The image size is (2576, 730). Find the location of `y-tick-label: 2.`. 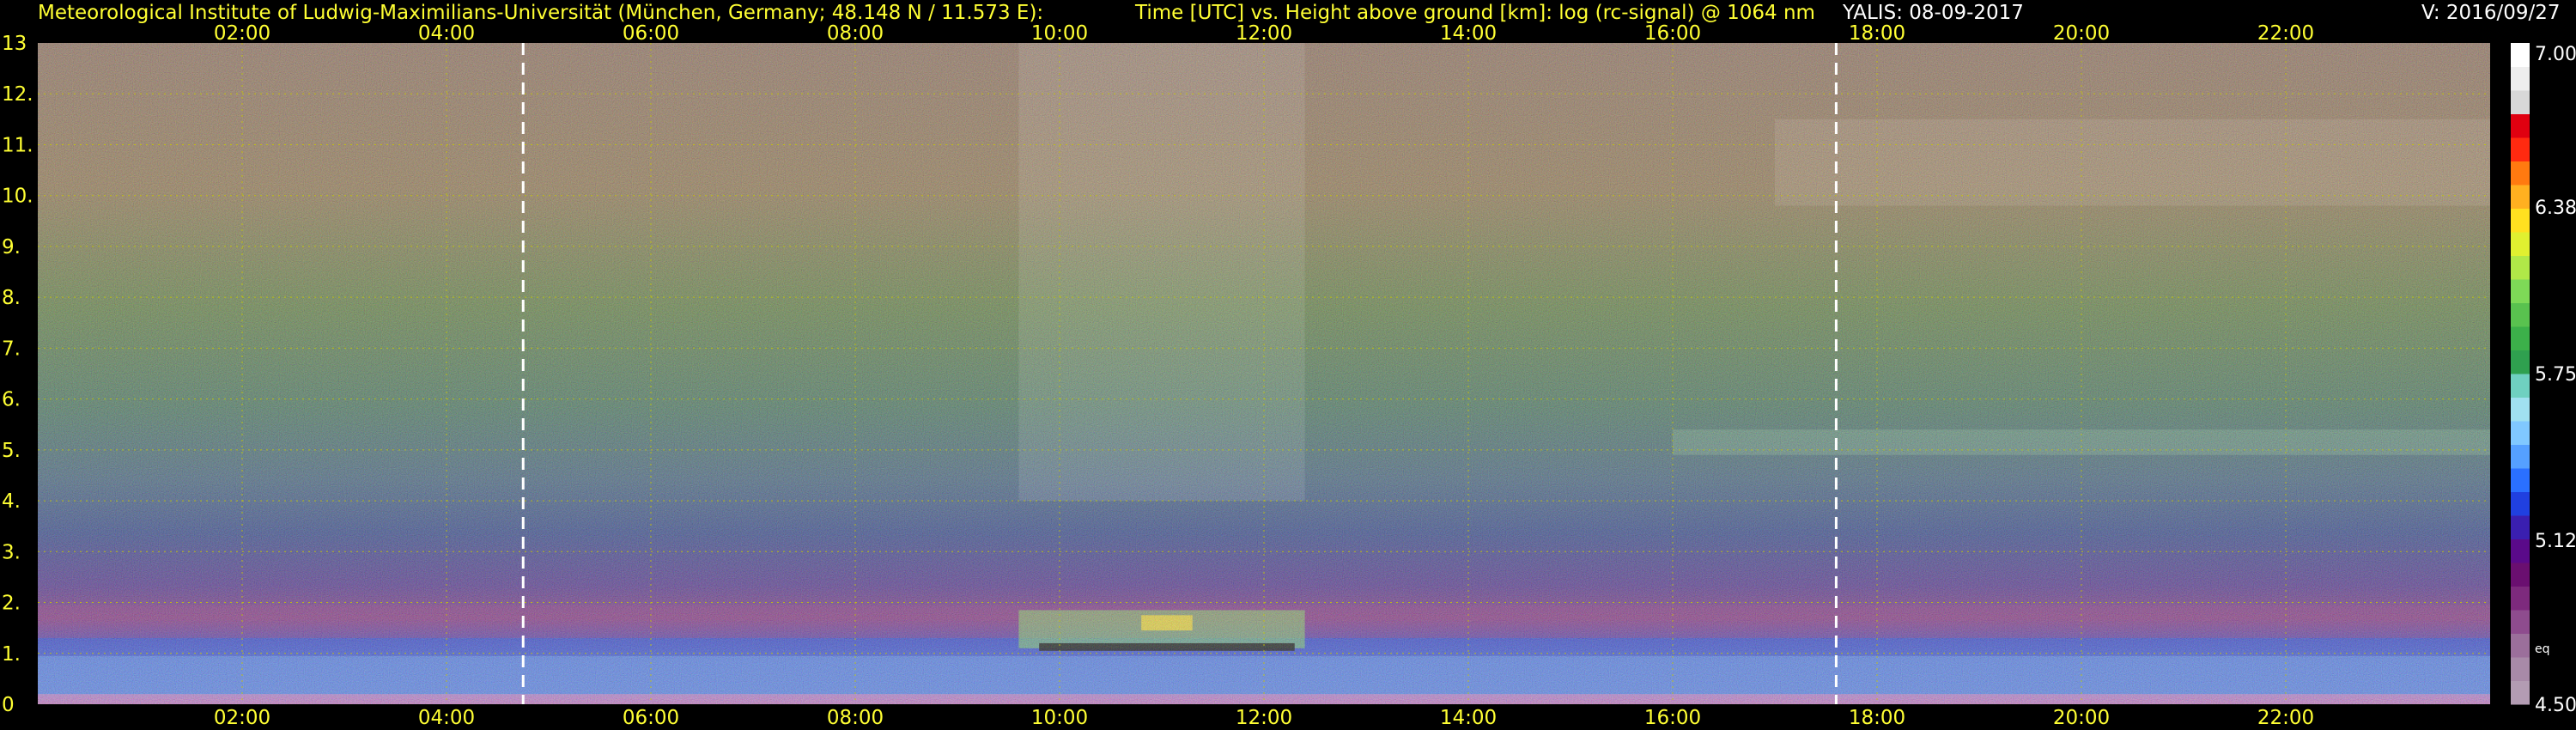

y-tick-label: 2. is located at coordinates (11, 604).